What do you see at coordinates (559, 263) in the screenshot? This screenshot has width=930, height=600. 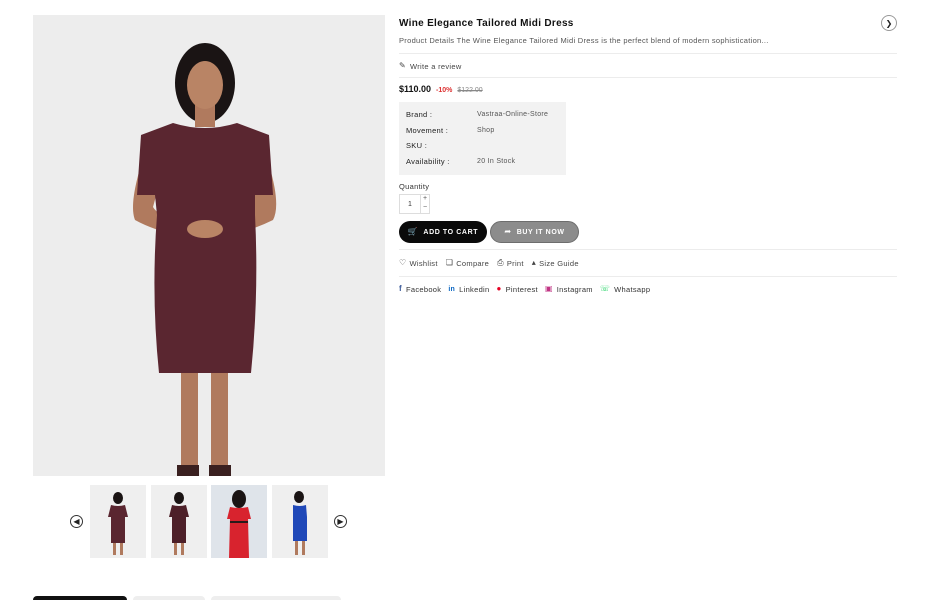 I see `size-guide-label: Size Guide` at bounding box center [559, 263].